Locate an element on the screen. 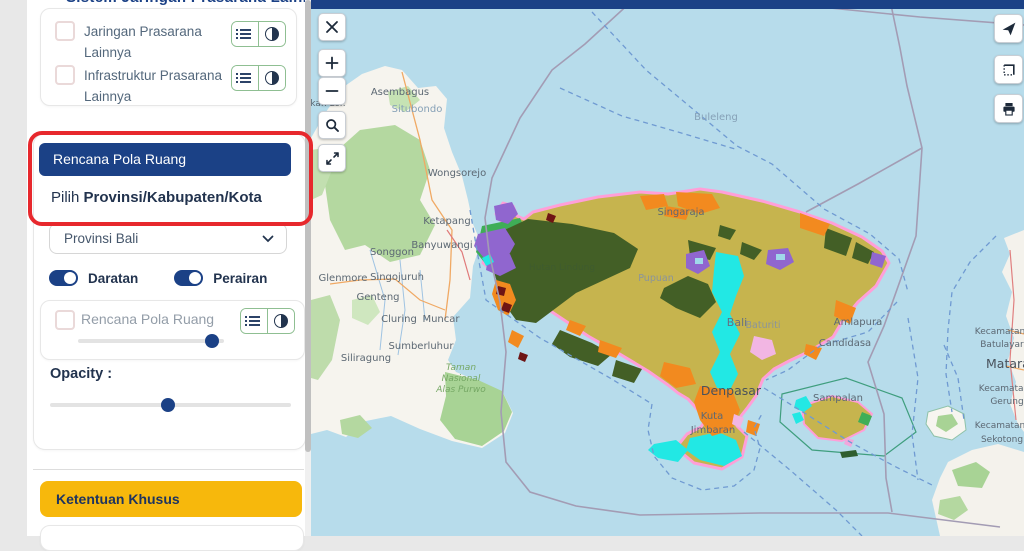  search-button is located at coordinates (332, 125).